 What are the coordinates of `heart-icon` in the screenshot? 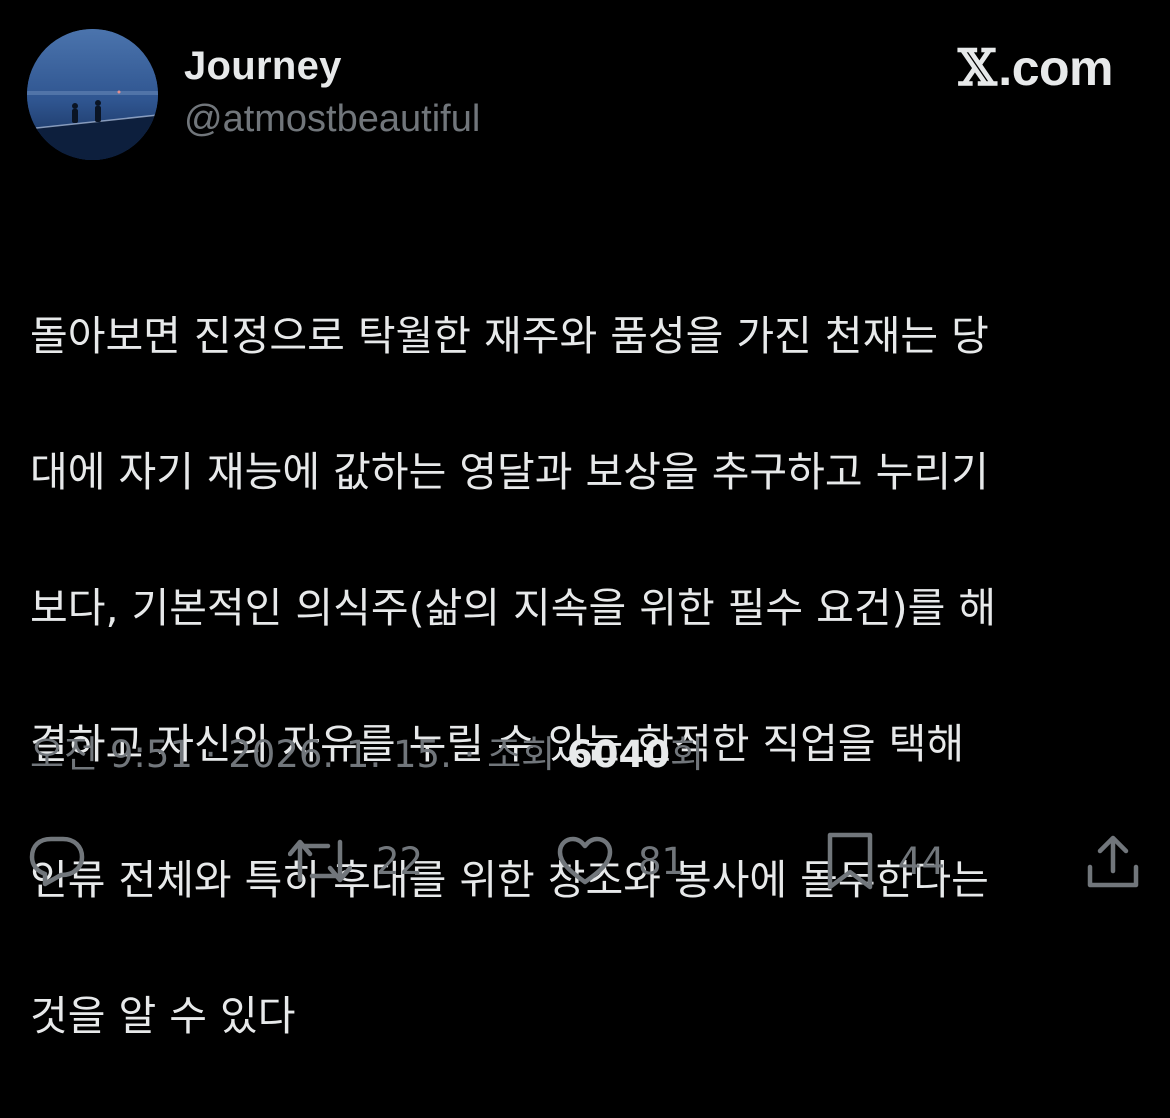 It's located at (585, 860).